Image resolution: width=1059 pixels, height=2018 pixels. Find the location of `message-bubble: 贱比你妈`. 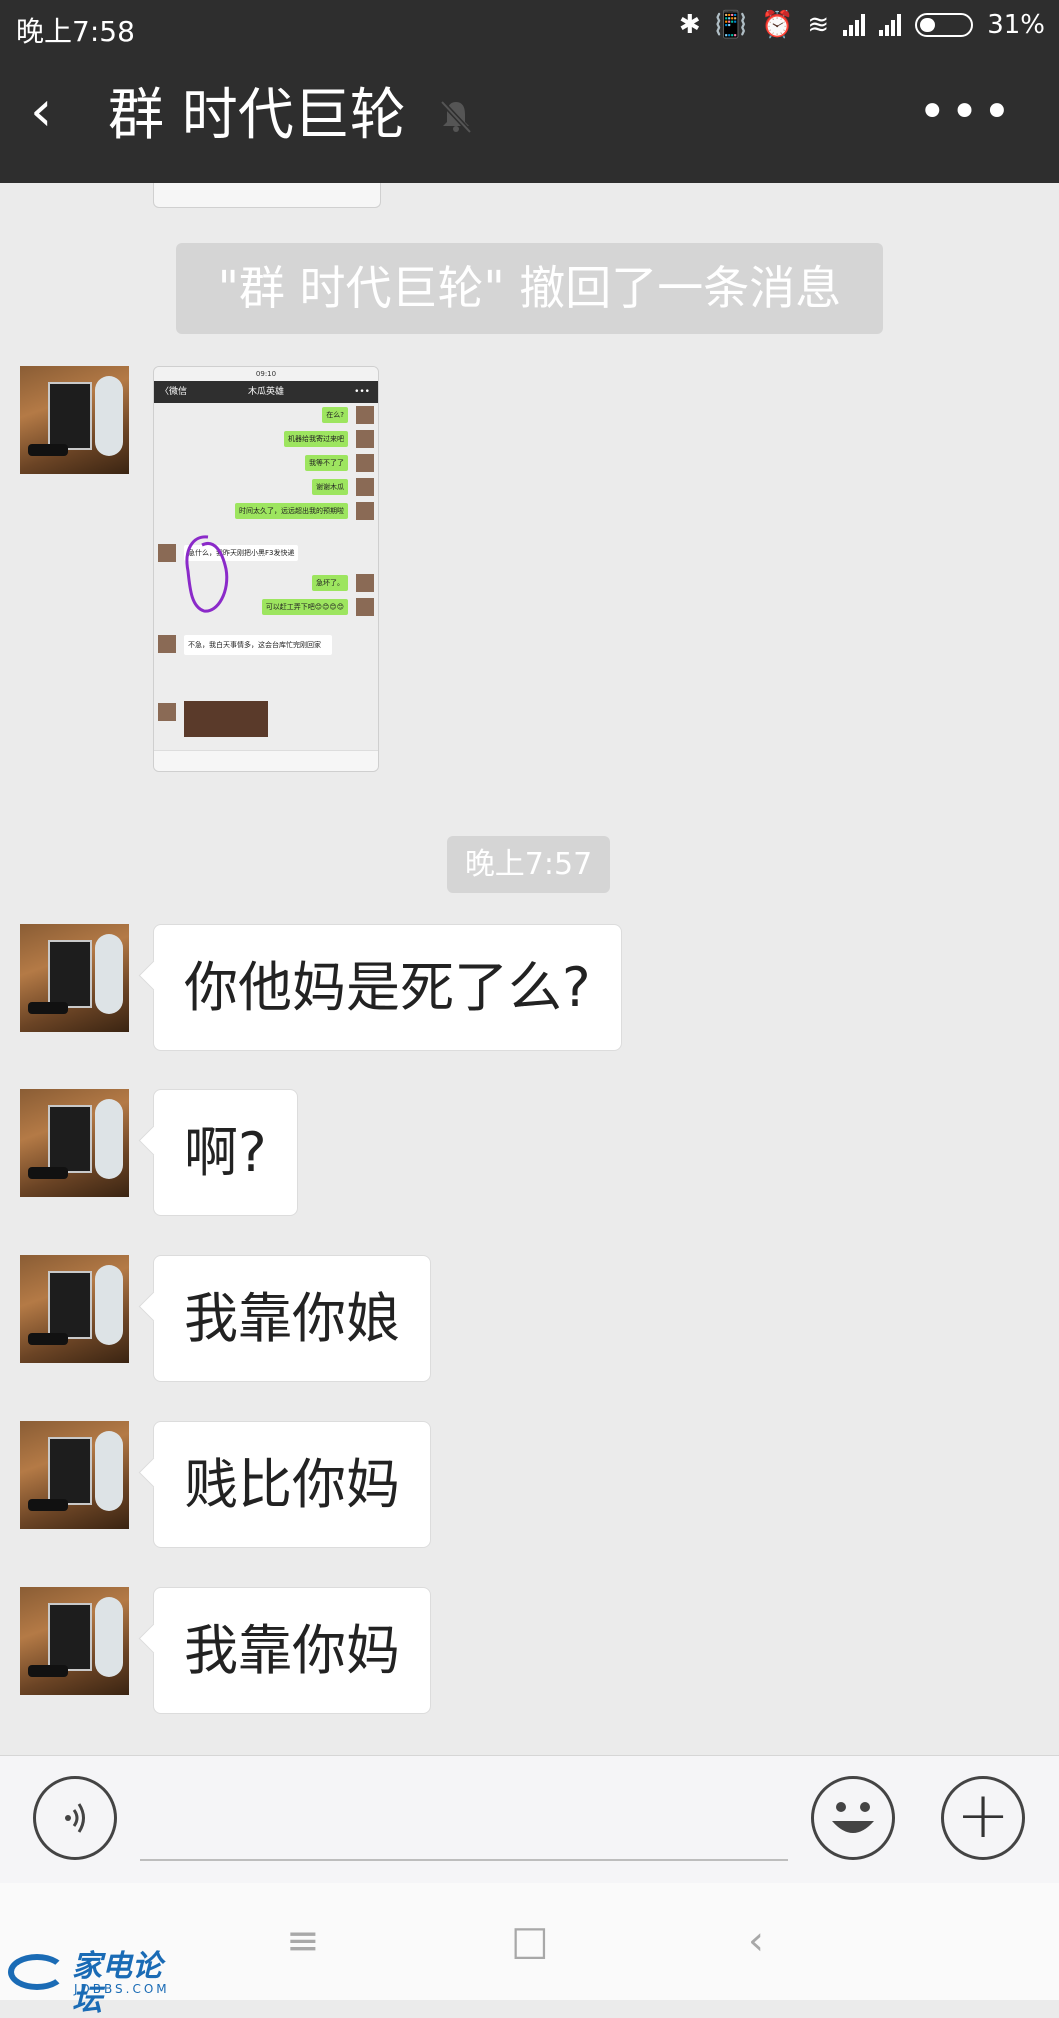

message-bubble: 贱比你妈 is located at coordinates (292, 1484).